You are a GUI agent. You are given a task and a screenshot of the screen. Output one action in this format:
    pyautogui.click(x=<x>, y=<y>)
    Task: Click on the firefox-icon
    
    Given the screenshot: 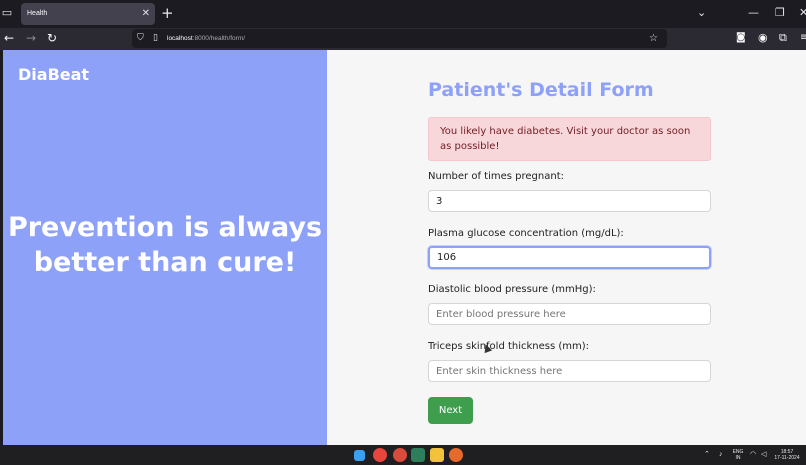 What is the action you would take?
    pyautogui.click(x=456, y=455)
    